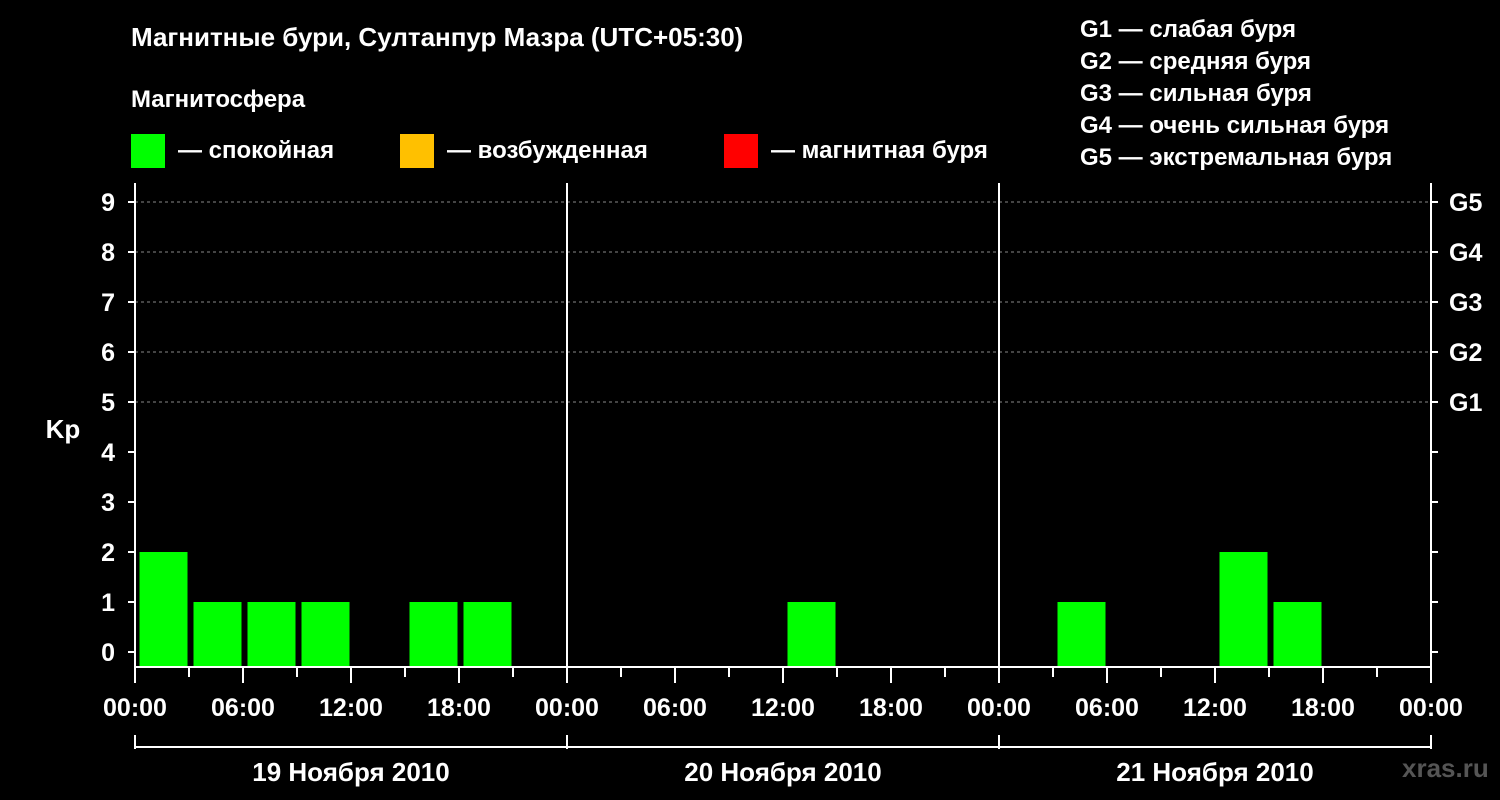  I want to click on y-tick-label-2: 2, so click(108, 553).